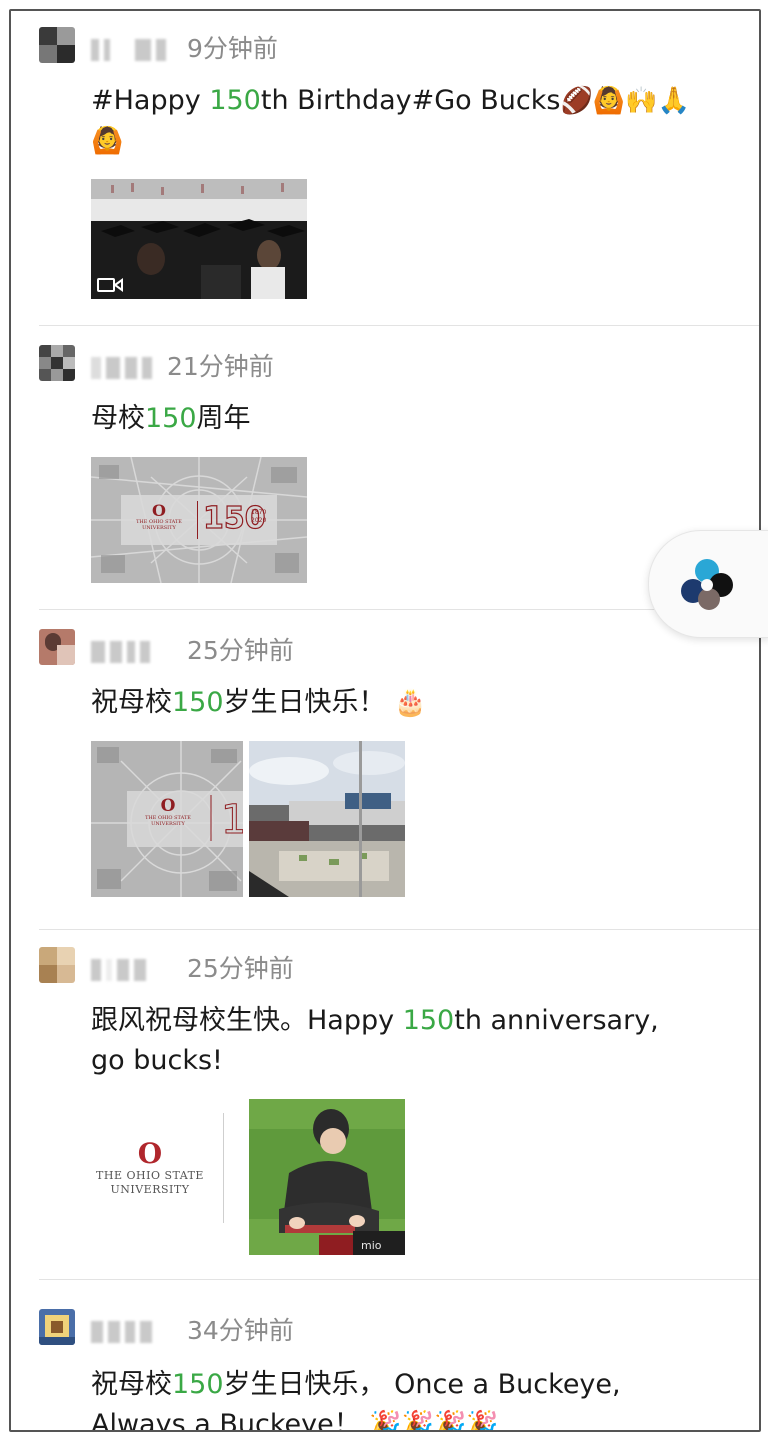  Describe the element at coordinates (259, 516) in the screenshot. I see `anniversary-years: 1870 2020` at that location.